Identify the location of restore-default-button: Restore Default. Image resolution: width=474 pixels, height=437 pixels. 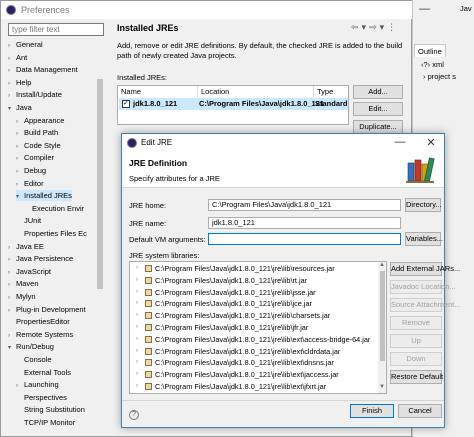
(416, 377).